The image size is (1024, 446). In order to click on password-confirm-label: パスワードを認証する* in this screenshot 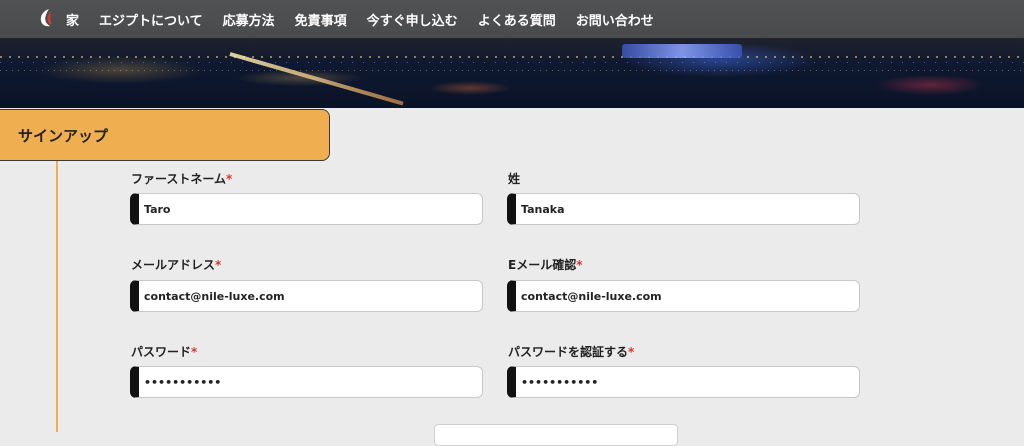, I will do `click(571, 351)`.